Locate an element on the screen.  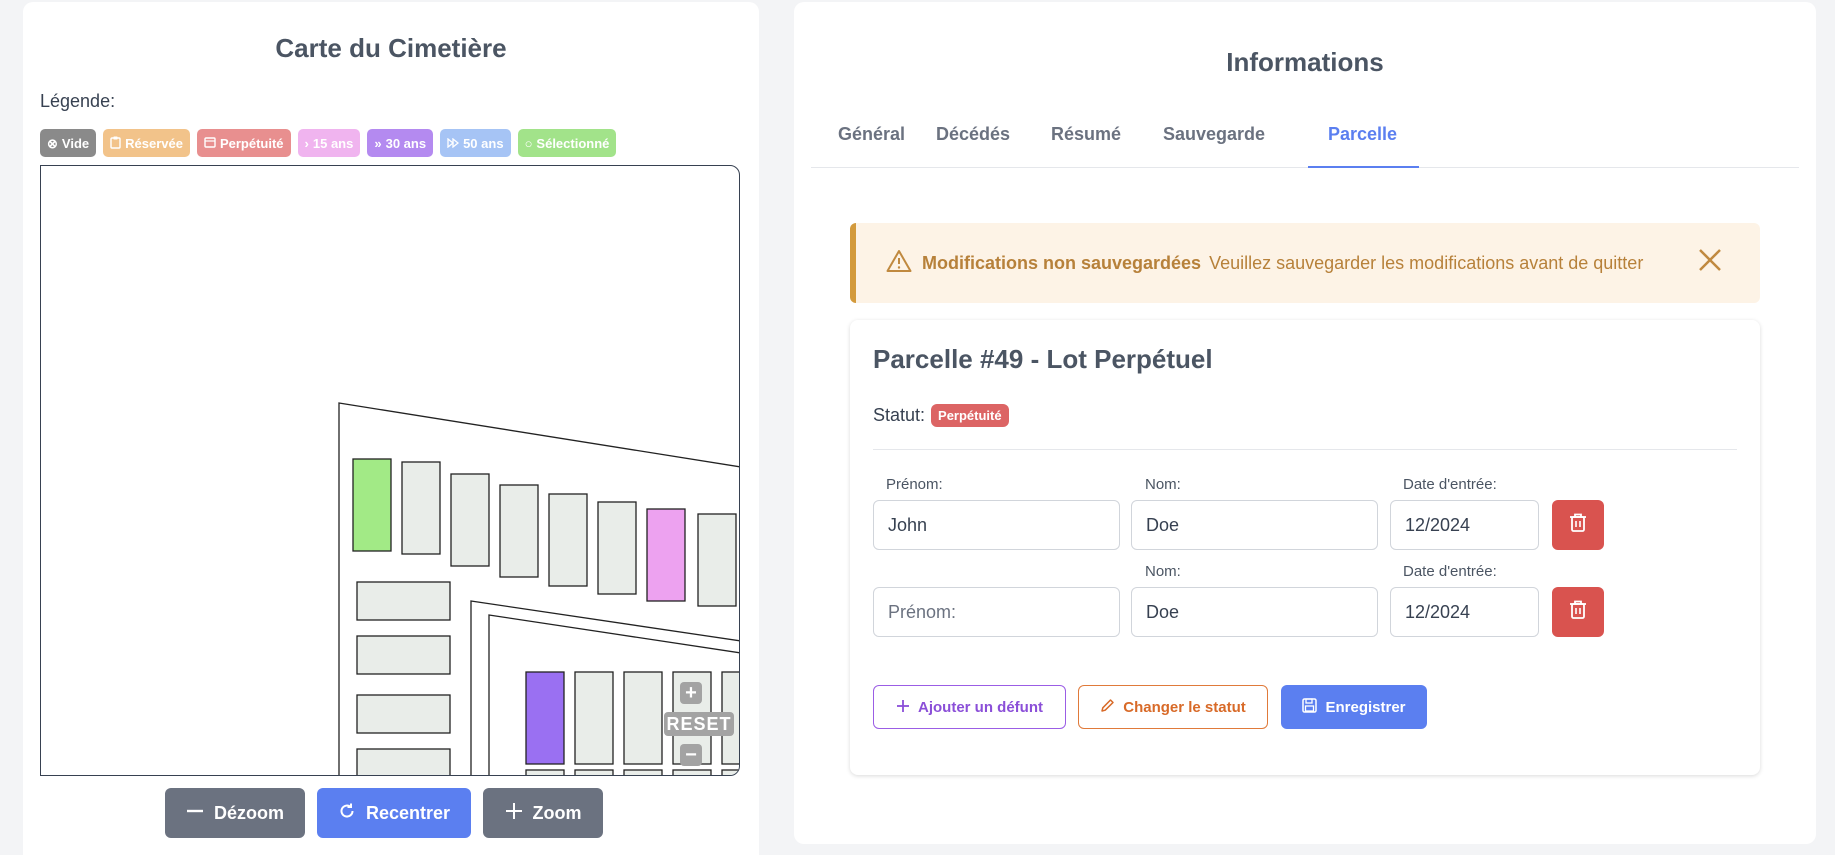
legend-chip-50-ans: 50 ans is located at coordinates (475, 143).